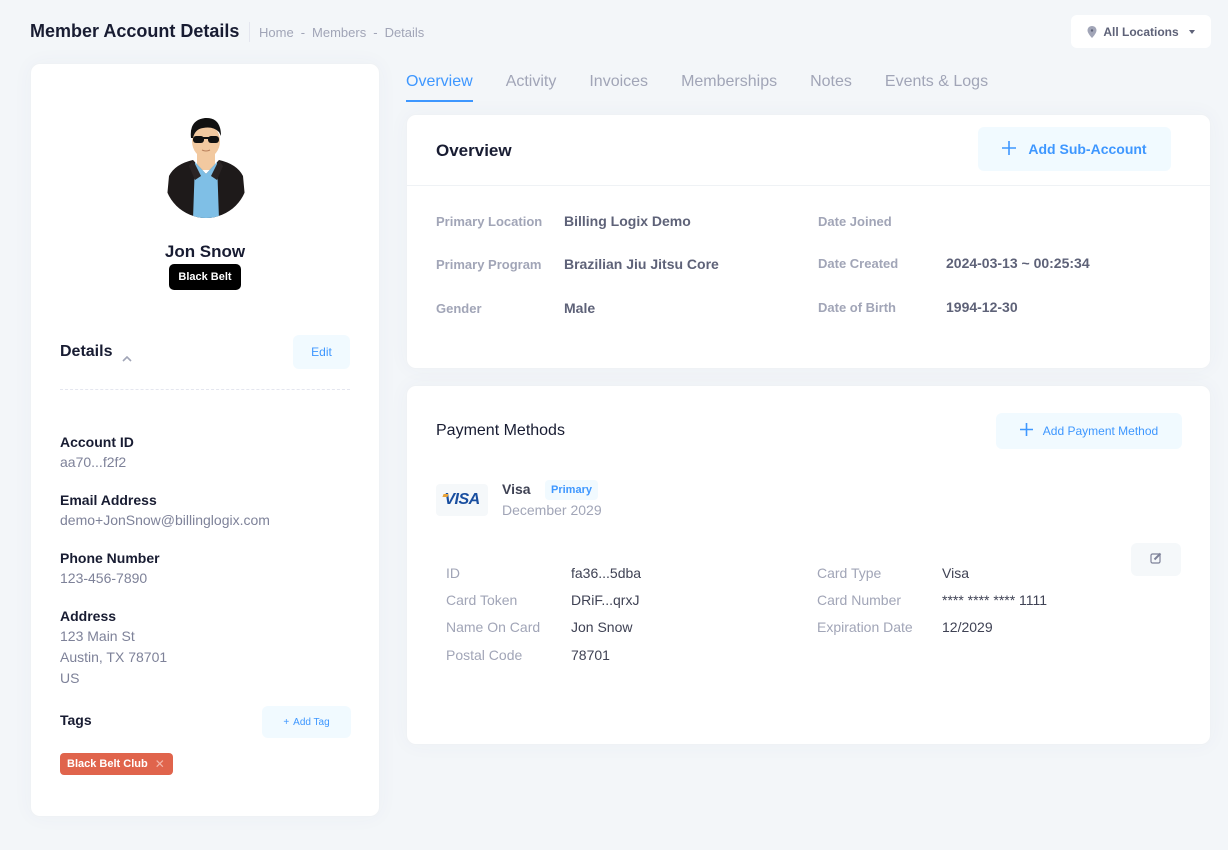 This screenshot has width=1228, height=850. What do you see at coordinates (590, 655) in the screenshot?
I see `pm-field-value: 78701` at bounding box center [590, 655].